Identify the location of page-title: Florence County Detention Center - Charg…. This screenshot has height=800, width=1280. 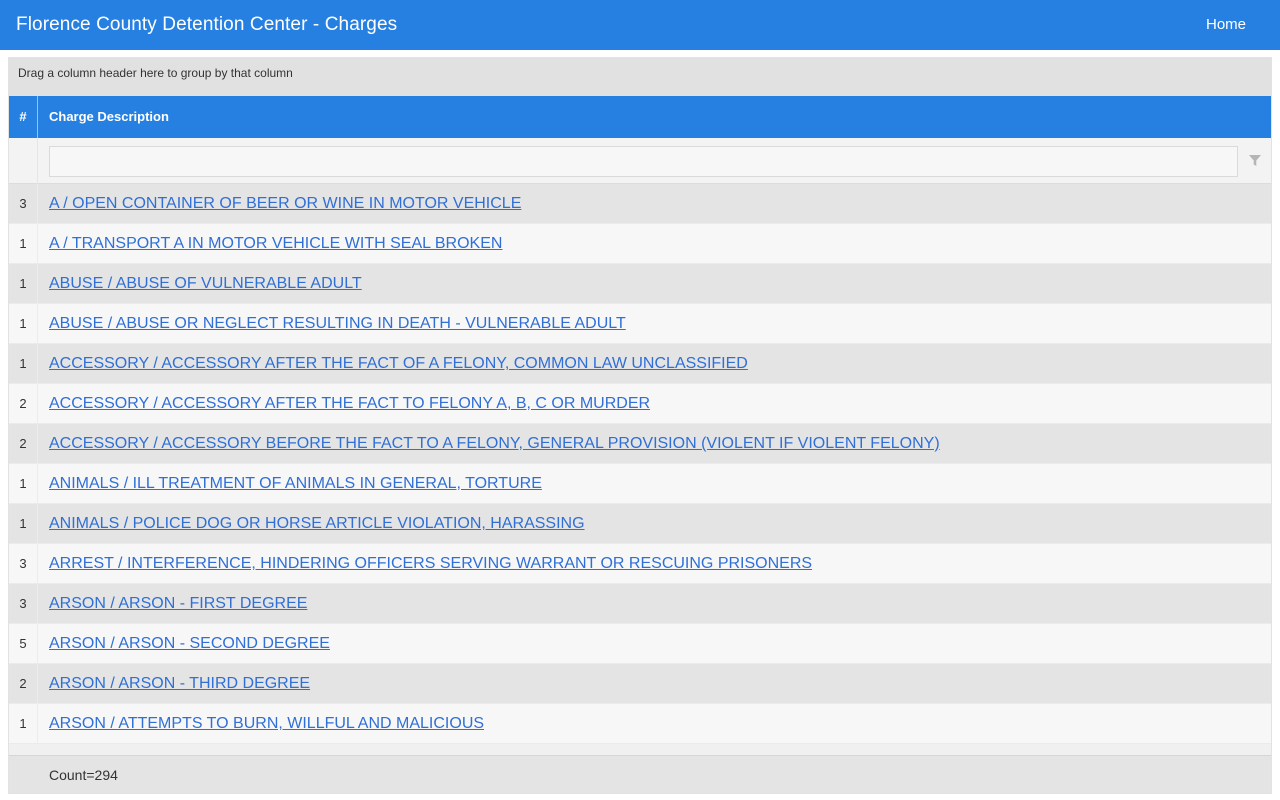
(207, 24).